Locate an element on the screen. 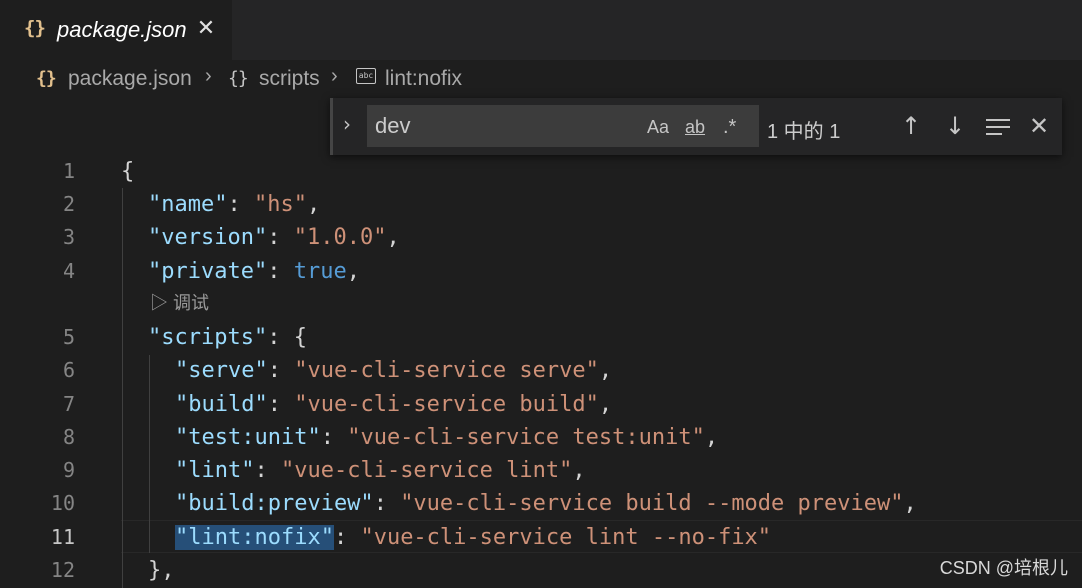 The width and height of the screenshot is (1082, 588). find-widget: › Aa ab .* 1 中的 1 ↑ ↓ ✕ is located at coordinates (696, 126).